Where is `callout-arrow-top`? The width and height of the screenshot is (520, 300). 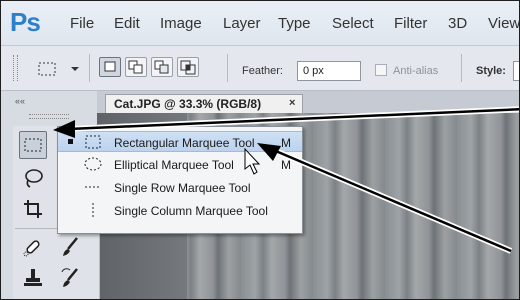 callout-arrow-top is located at coordinates (286, 122).